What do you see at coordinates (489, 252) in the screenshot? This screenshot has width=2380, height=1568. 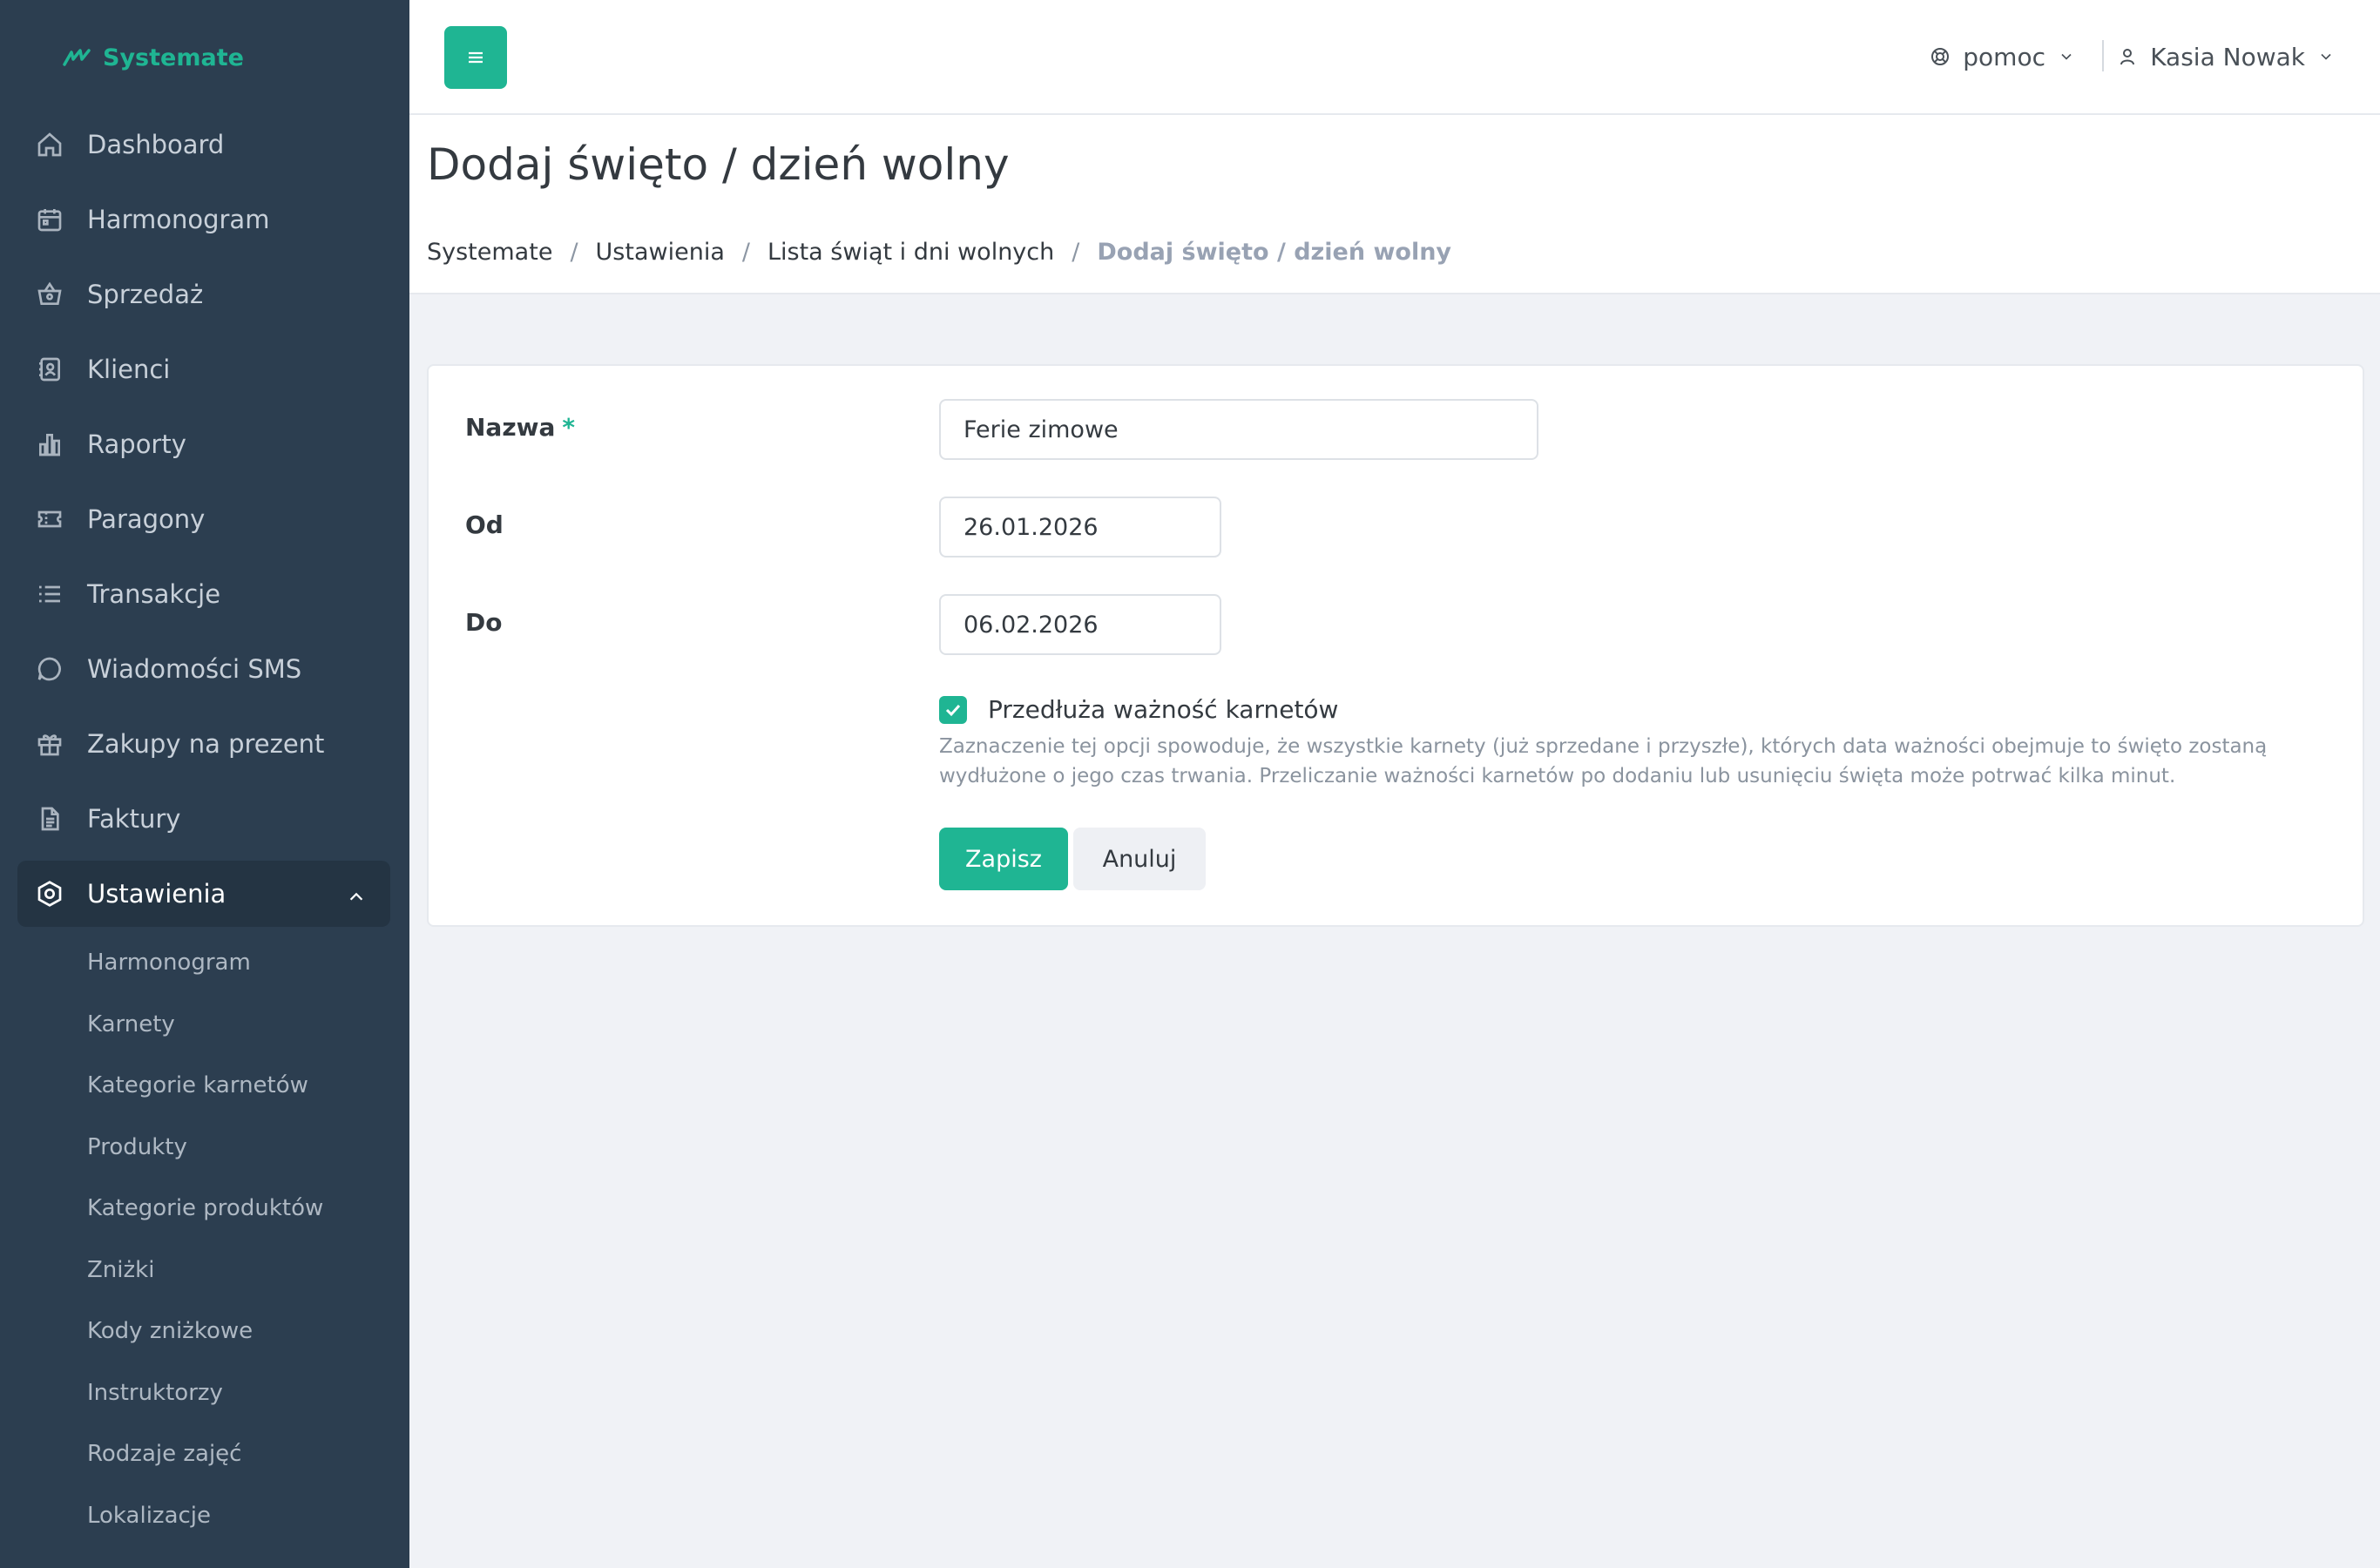 I see `breadcrumb-item-systemate: Systemate` at bounding box center [489, 252].